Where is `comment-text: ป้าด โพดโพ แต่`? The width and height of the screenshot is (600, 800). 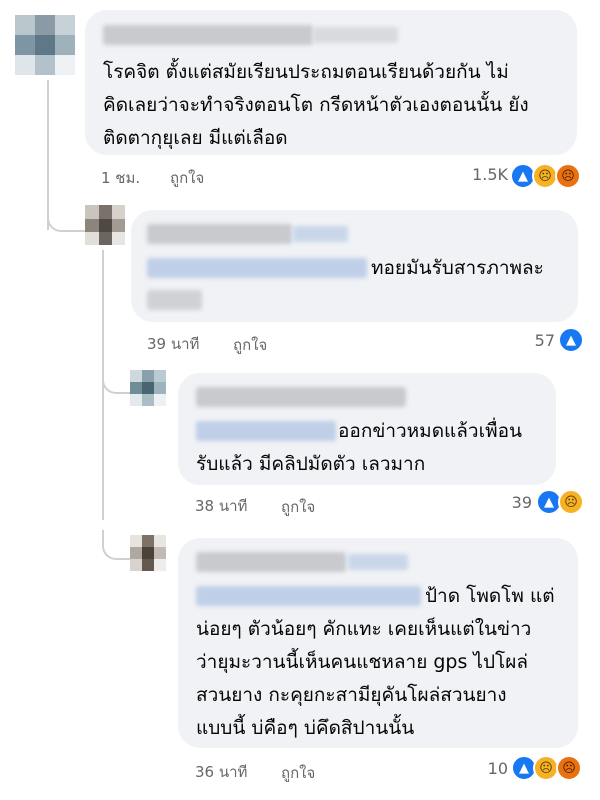
comment-text: ป้าด โพดโพ แต่ is located at coordinates (490, 596).